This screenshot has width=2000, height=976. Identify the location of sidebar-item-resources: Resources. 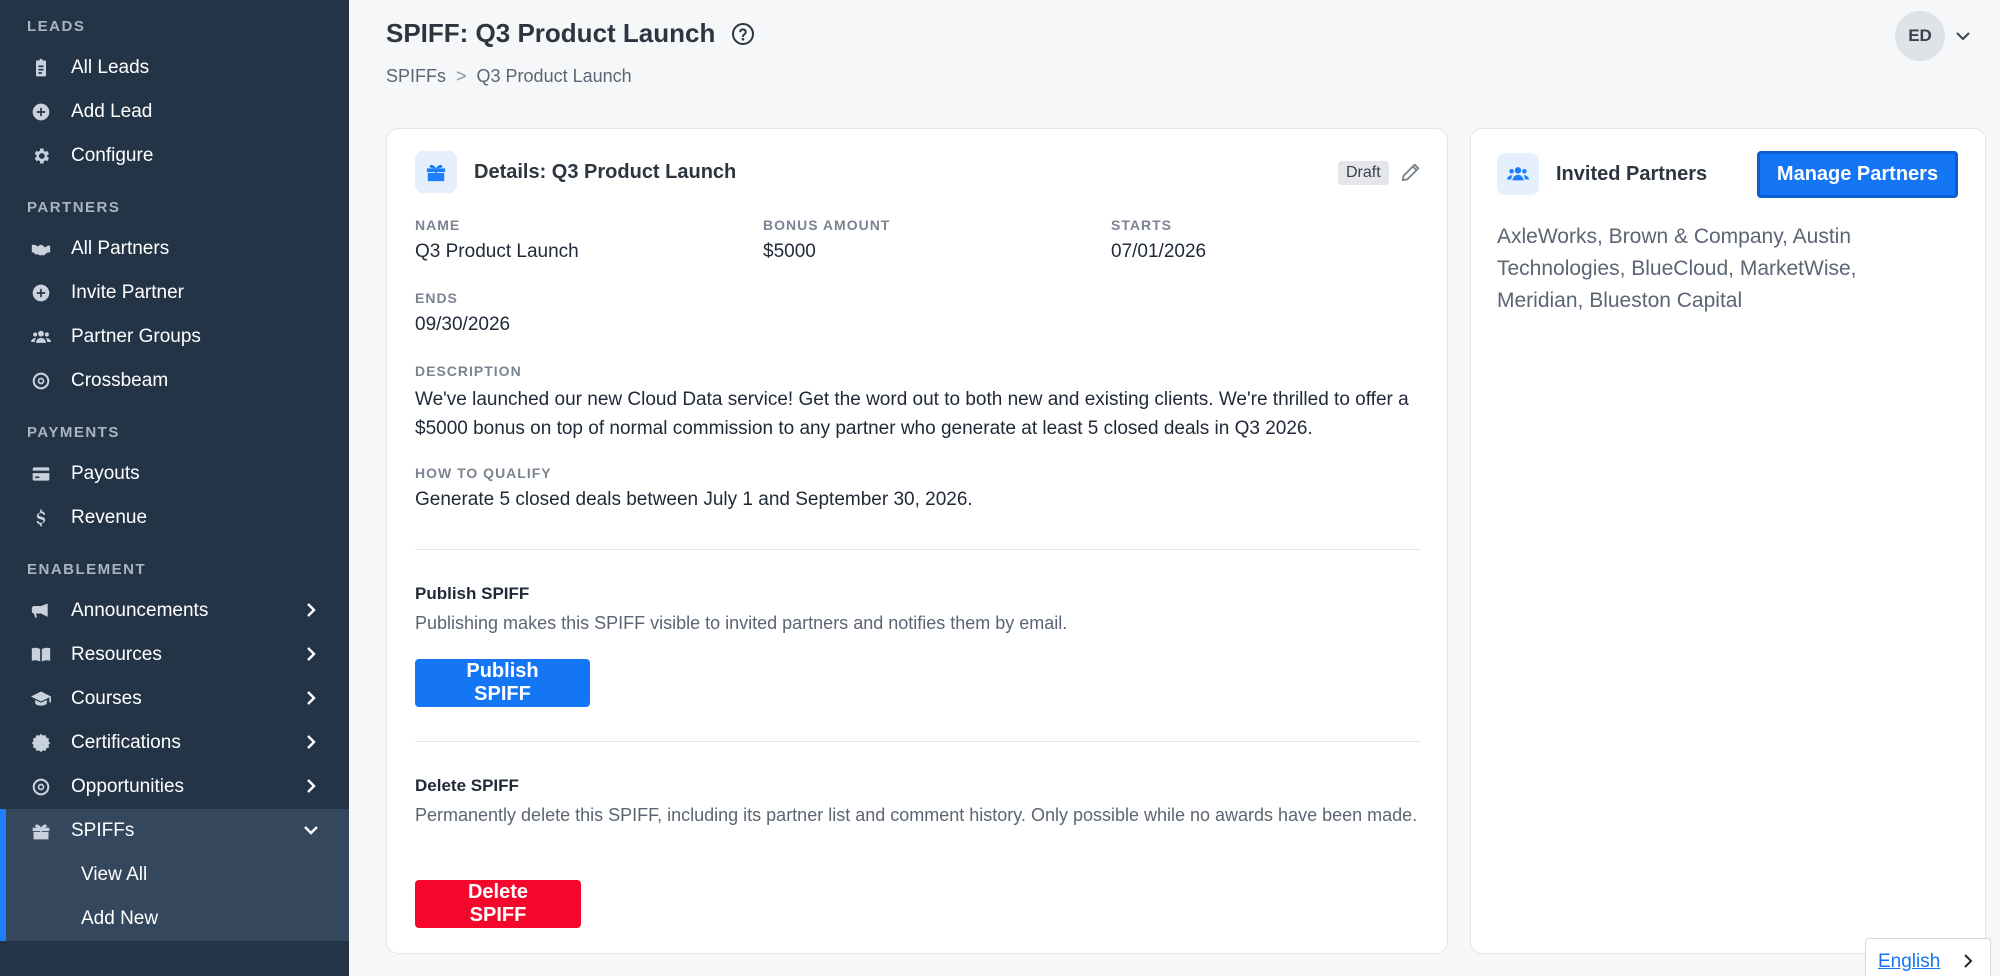
(174, 655).